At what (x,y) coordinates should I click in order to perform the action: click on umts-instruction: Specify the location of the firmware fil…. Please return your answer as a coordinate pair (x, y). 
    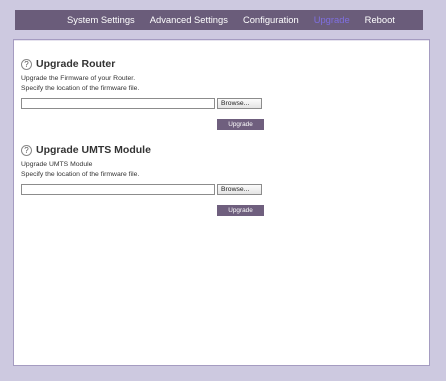
    Looking at the image, I should click on (80, 174).